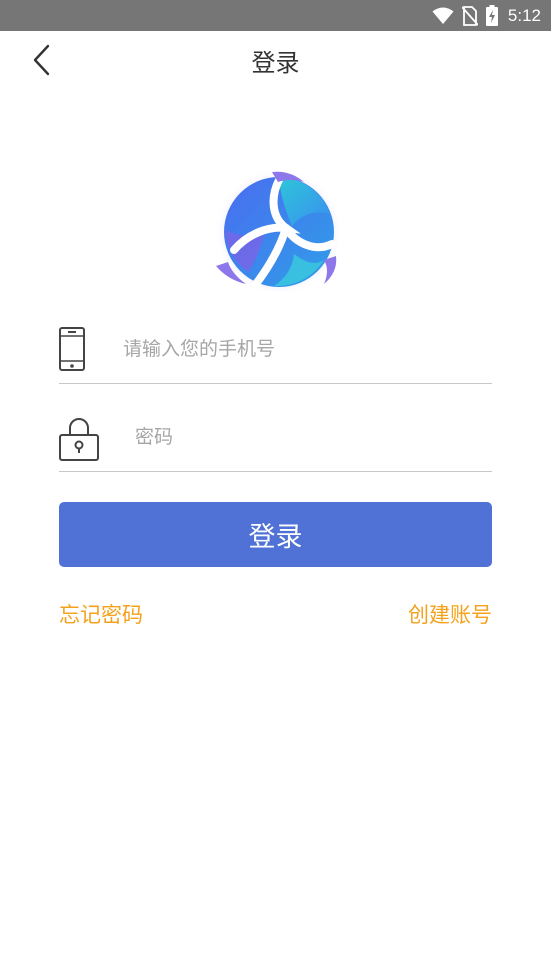 This screenshot has height=979, width=551. Describe the element at coordinates (450, 614) in the screenshot. I see `create-account-link: 创建账号` at that location.